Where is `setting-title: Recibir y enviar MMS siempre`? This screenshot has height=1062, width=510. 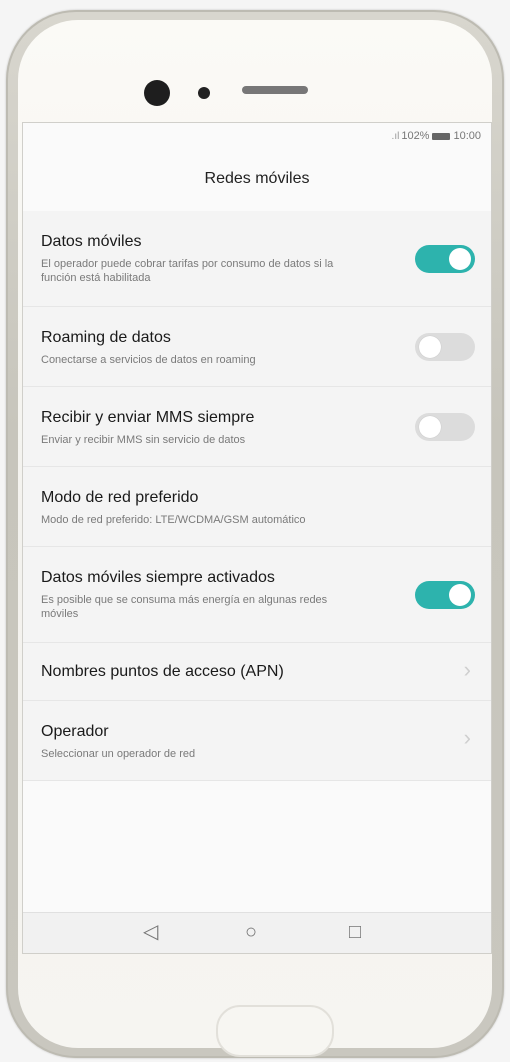 setting-title: Recibir y enviar MMS siempre is located at coordinates (148, 417).